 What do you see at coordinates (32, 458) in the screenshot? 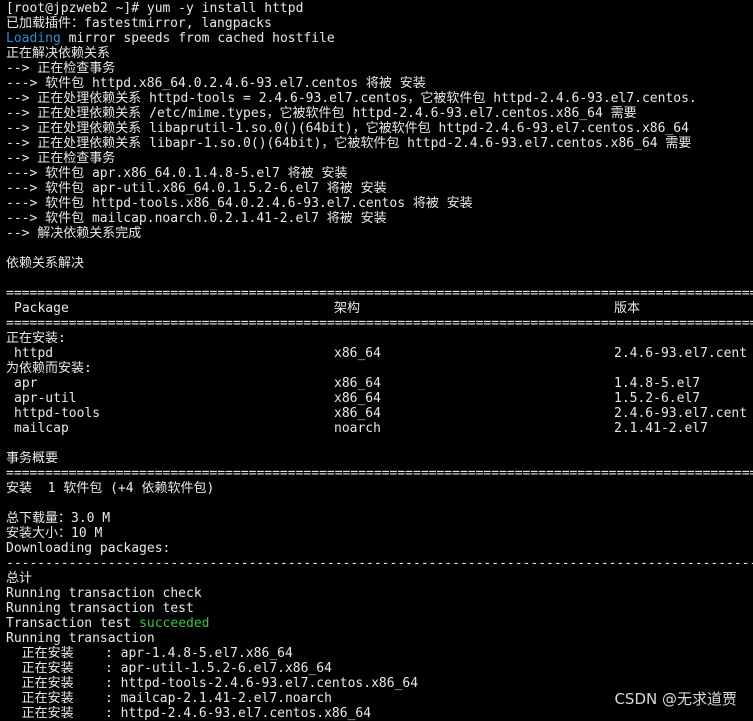
I see `summary-title: 事务概要` at bounding box center [32, 458].